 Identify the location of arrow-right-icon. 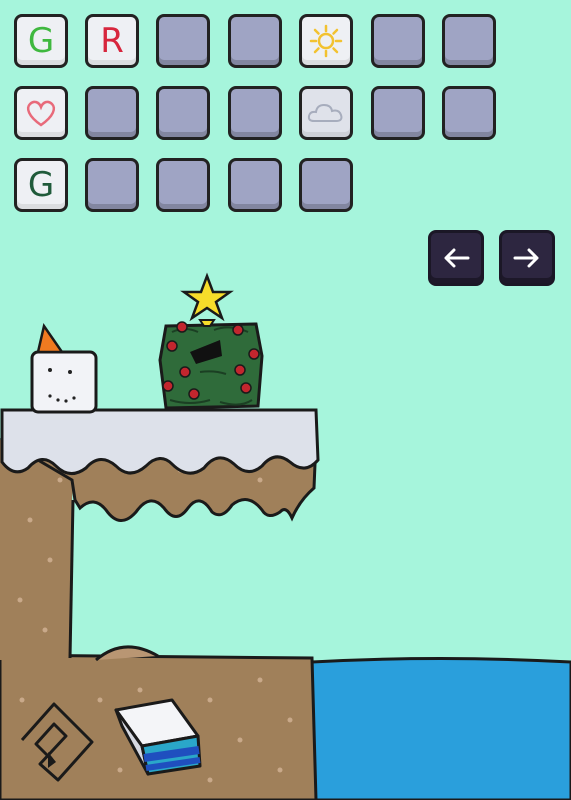
(526, 258).